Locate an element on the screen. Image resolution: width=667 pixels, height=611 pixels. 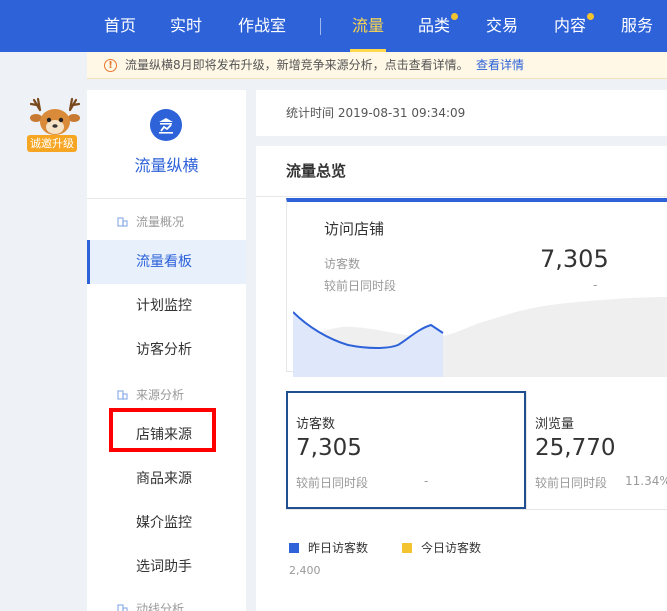
metric-value: 7,305 is located at coordinates (329, 448).